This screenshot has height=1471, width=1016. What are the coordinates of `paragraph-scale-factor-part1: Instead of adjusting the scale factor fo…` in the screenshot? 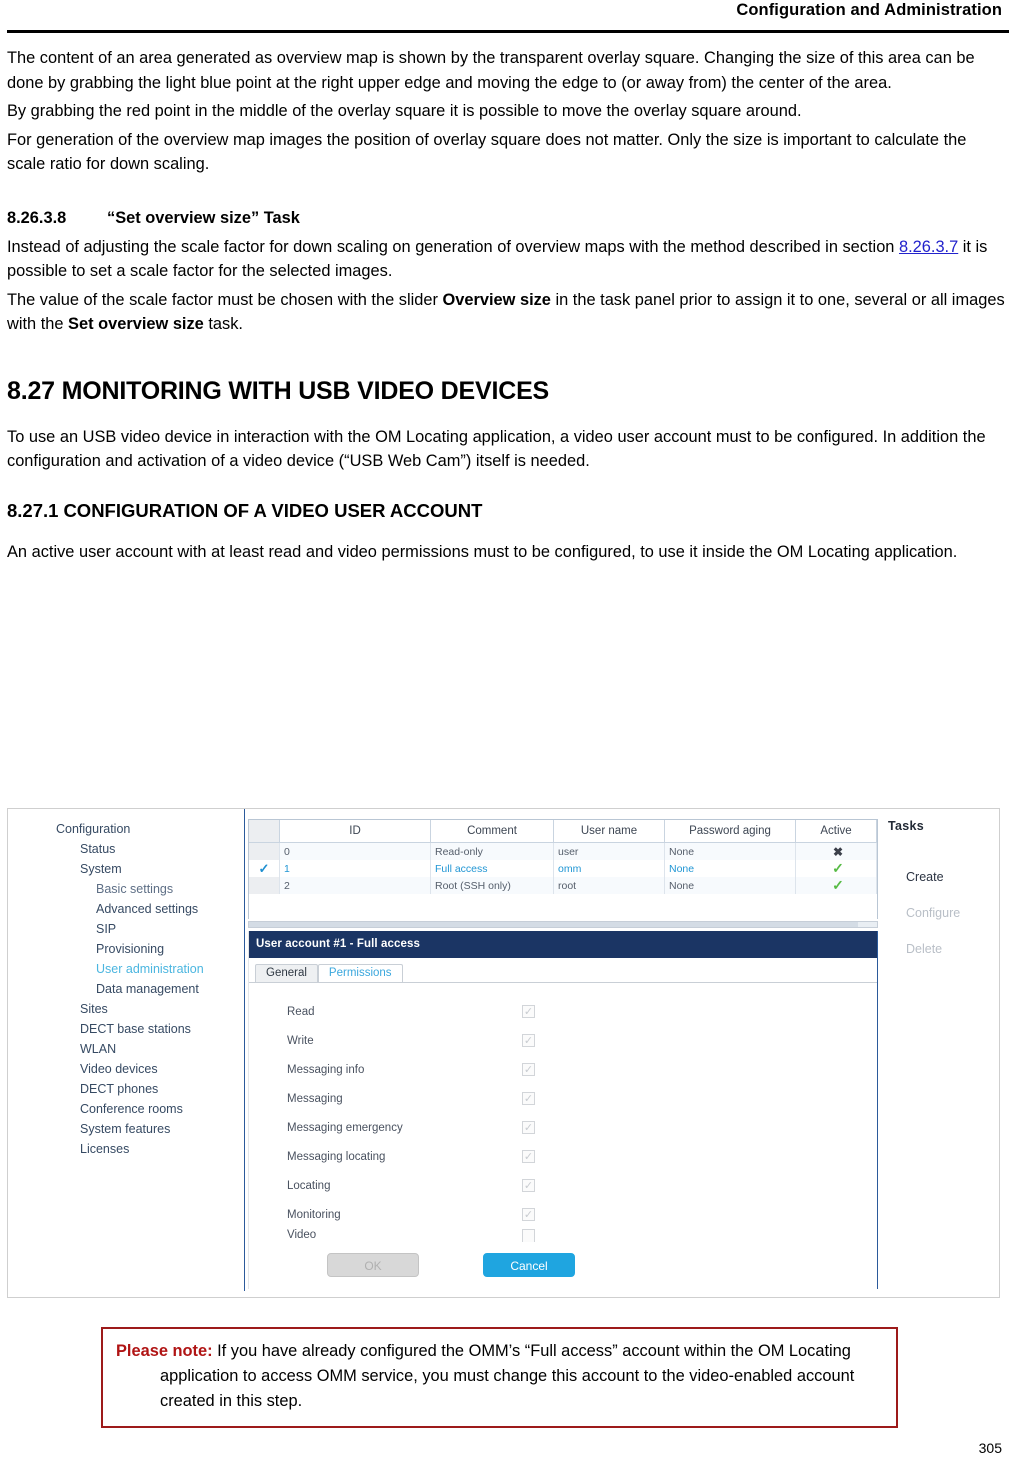 It's located at (453, 246).